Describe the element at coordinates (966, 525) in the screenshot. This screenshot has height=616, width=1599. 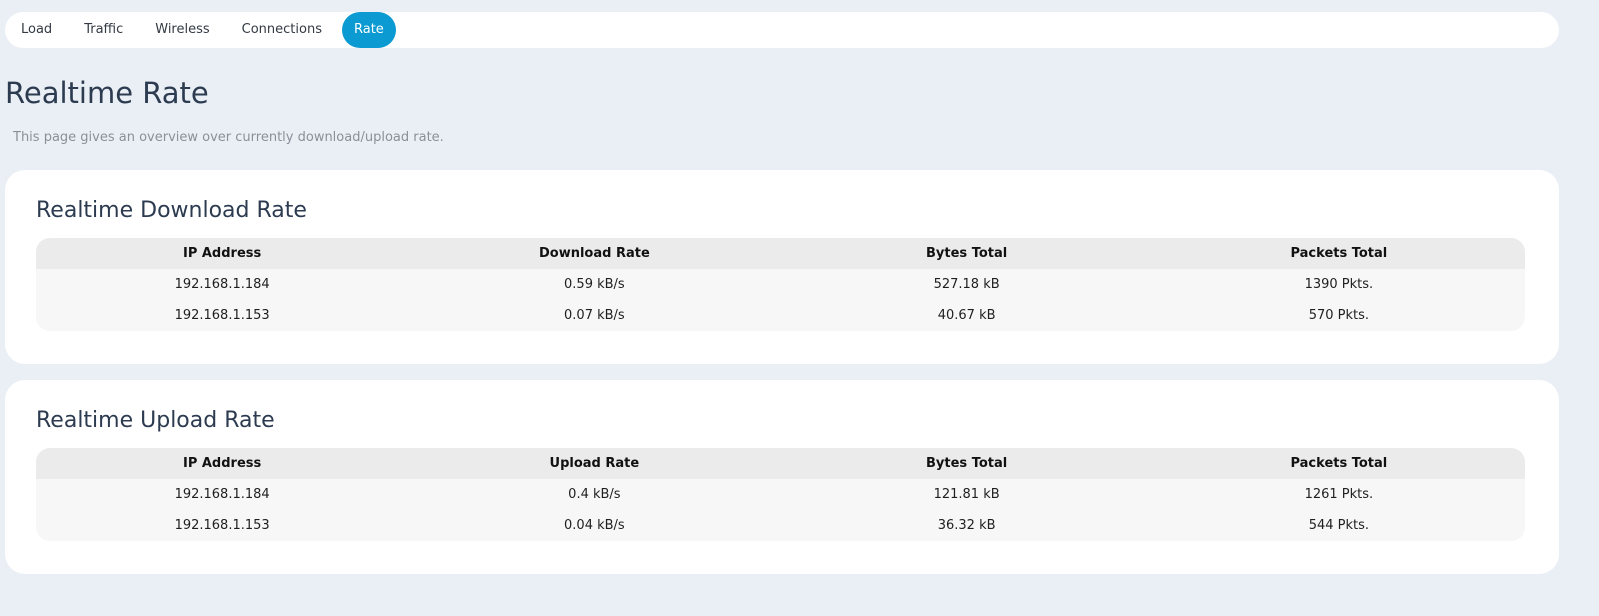
I see `cell-bytes-total: 36.32 kB` at that location.